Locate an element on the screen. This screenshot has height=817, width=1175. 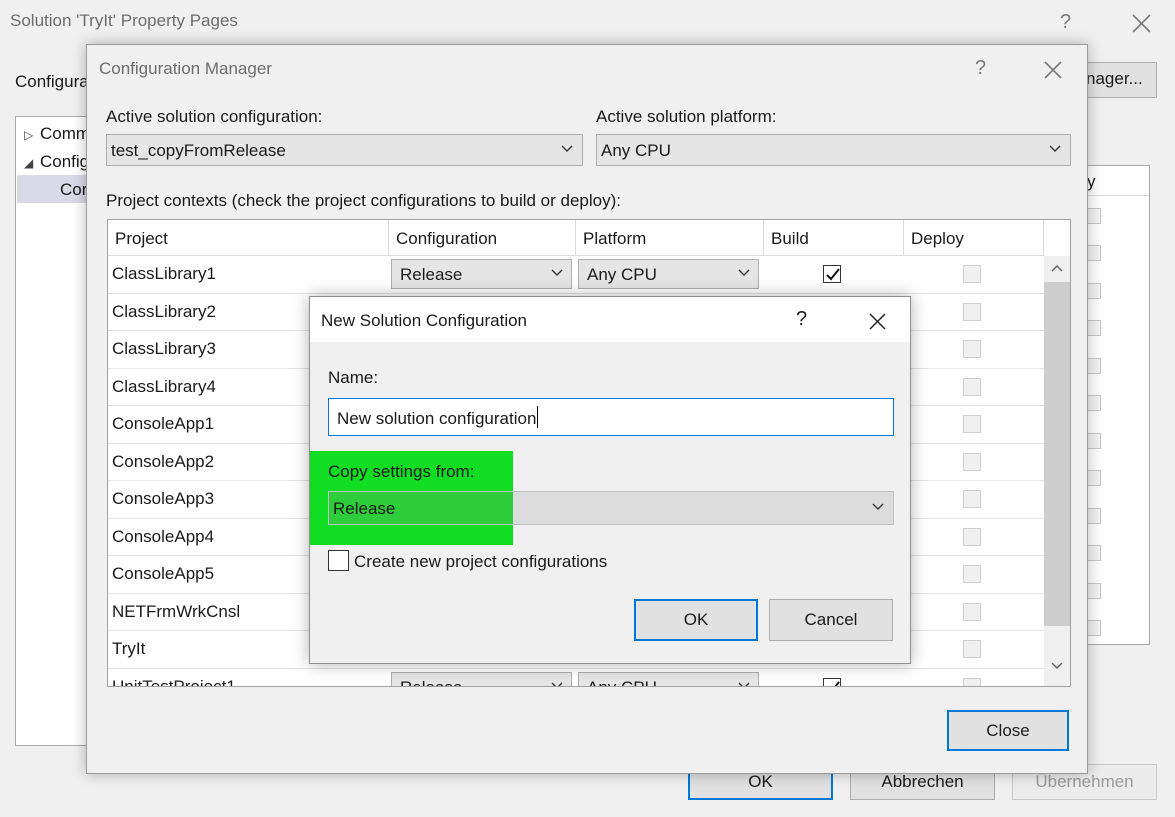
create-project-configs-label: Create new project configurations is located at coordinates (480, 562).